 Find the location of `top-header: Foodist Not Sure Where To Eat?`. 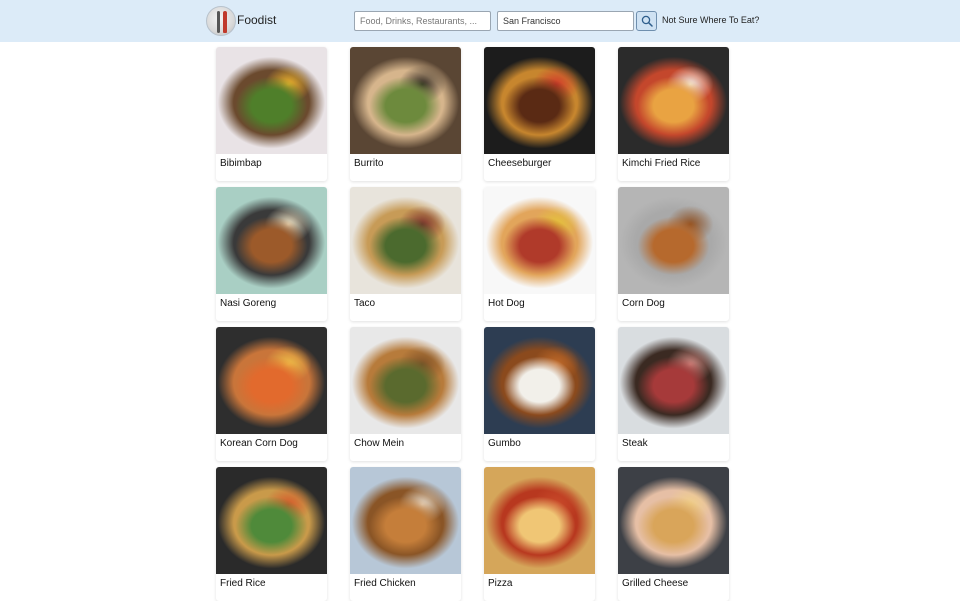

top-header: Foodist Not Sure Where To Eat? is located at coordinates (480, 21).